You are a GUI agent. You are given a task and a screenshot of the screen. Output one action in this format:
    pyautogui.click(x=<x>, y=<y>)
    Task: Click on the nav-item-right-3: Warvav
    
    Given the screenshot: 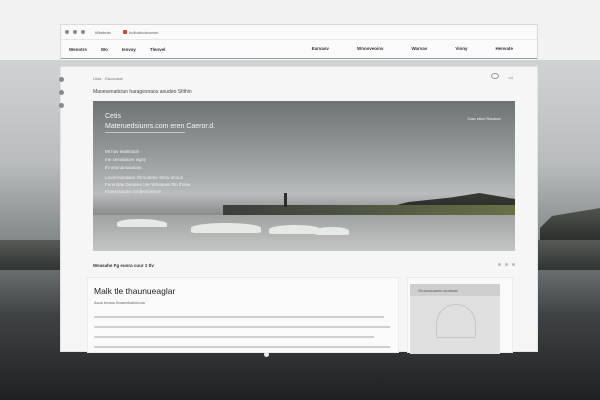 What is the action you would take?
    pyautogui.click(x=419, y=48)
    